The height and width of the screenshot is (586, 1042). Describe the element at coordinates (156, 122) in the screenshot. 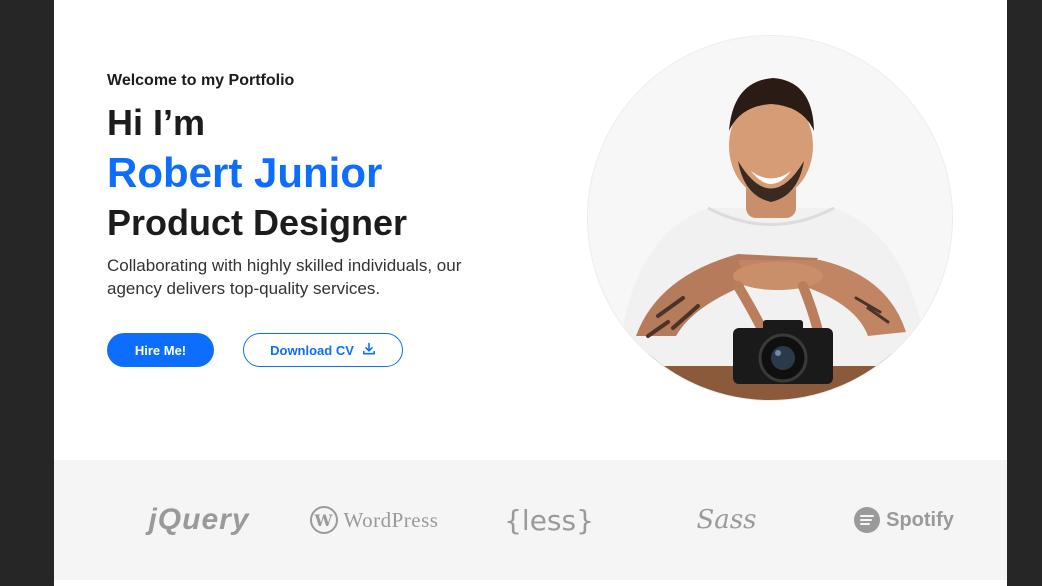

I see `greeting-heading: Hi I’m` at that location.